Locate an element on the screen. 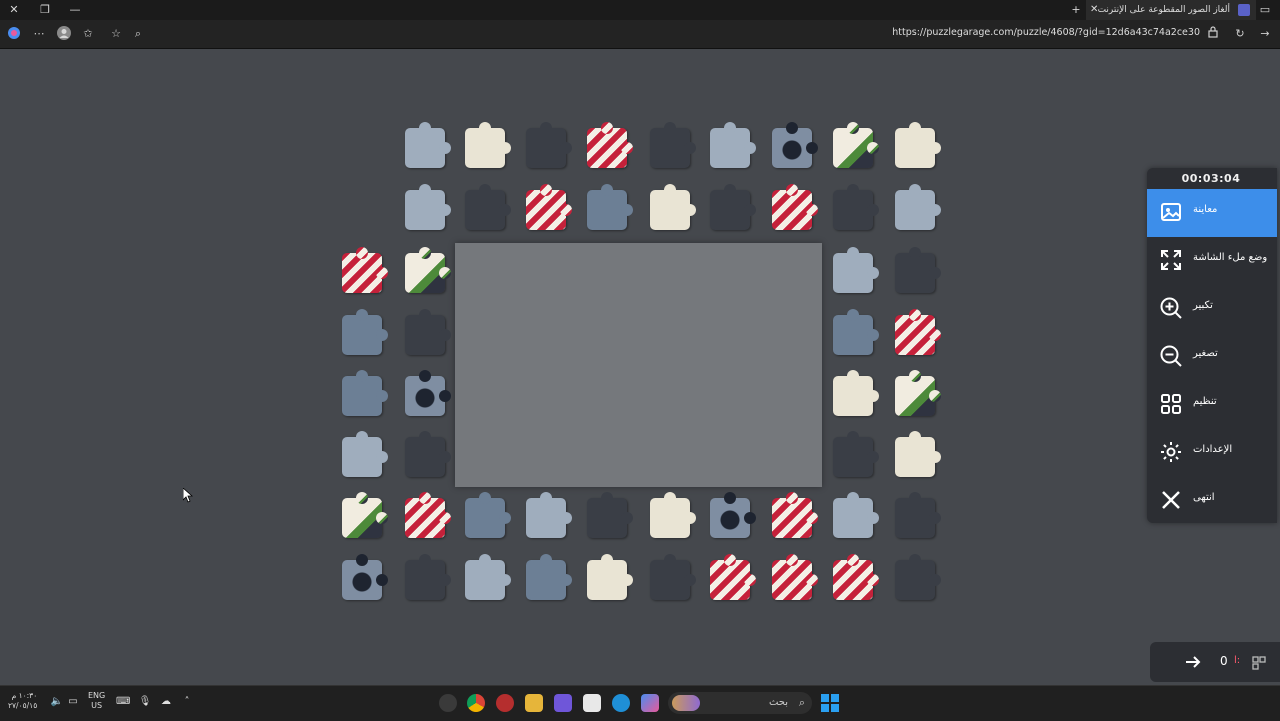 This screenshot has width=1280, height=721. forward-arrow-icon: → is located at coordinates (1265, 34).